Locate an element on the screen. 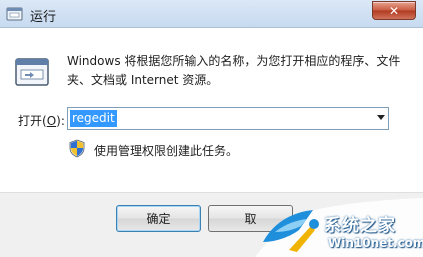 The image size is (423, 257). watermark-title: 系统之家 is located at coordinates (360, 226).